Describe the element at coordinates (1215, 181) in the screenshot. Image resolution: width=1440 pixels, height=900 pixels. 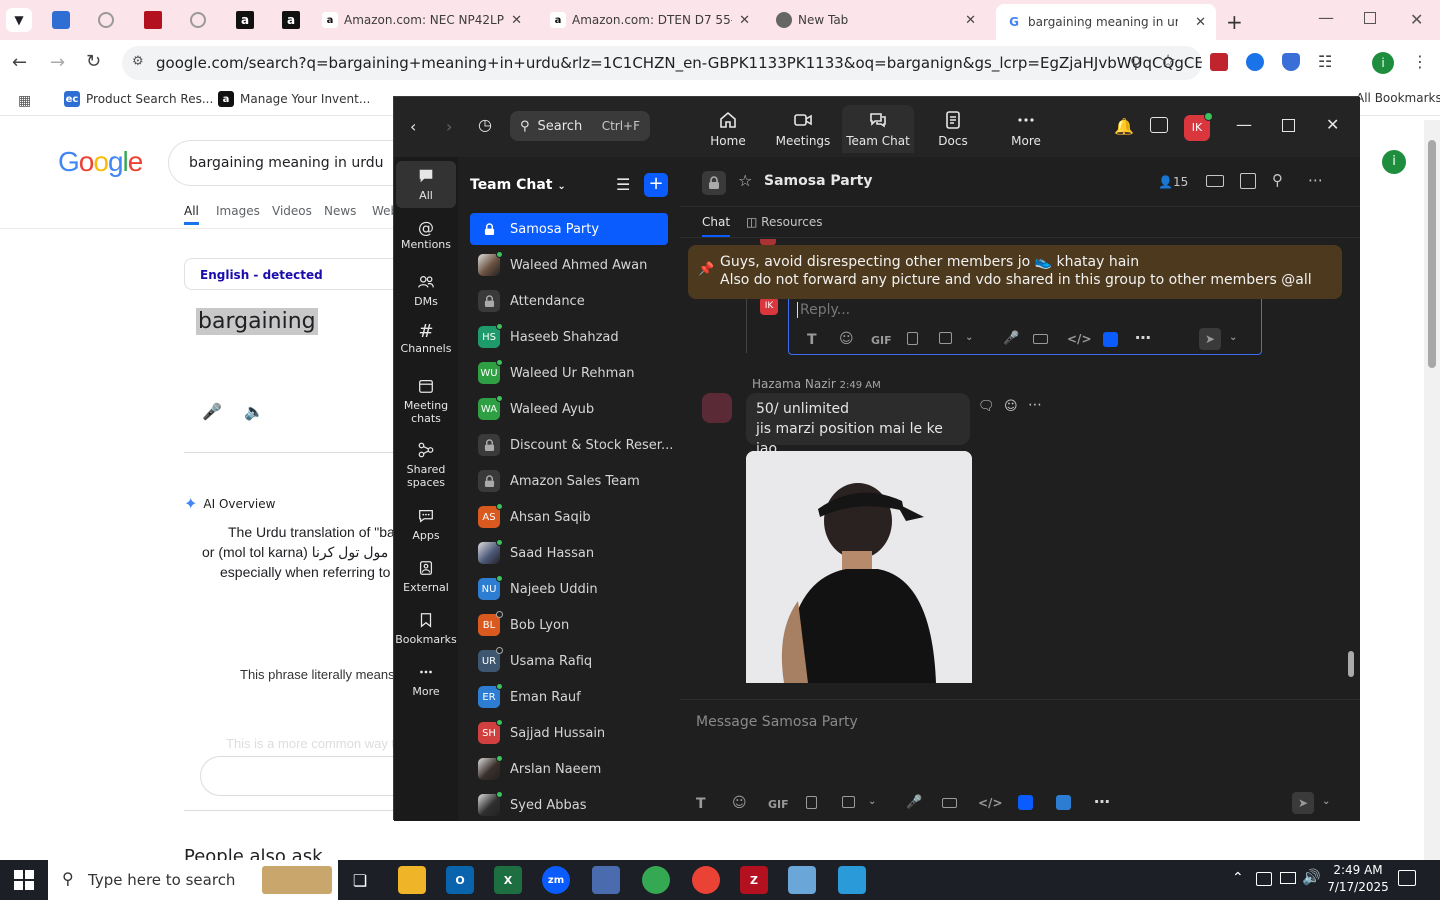
I see `video-call-icon` at that location.